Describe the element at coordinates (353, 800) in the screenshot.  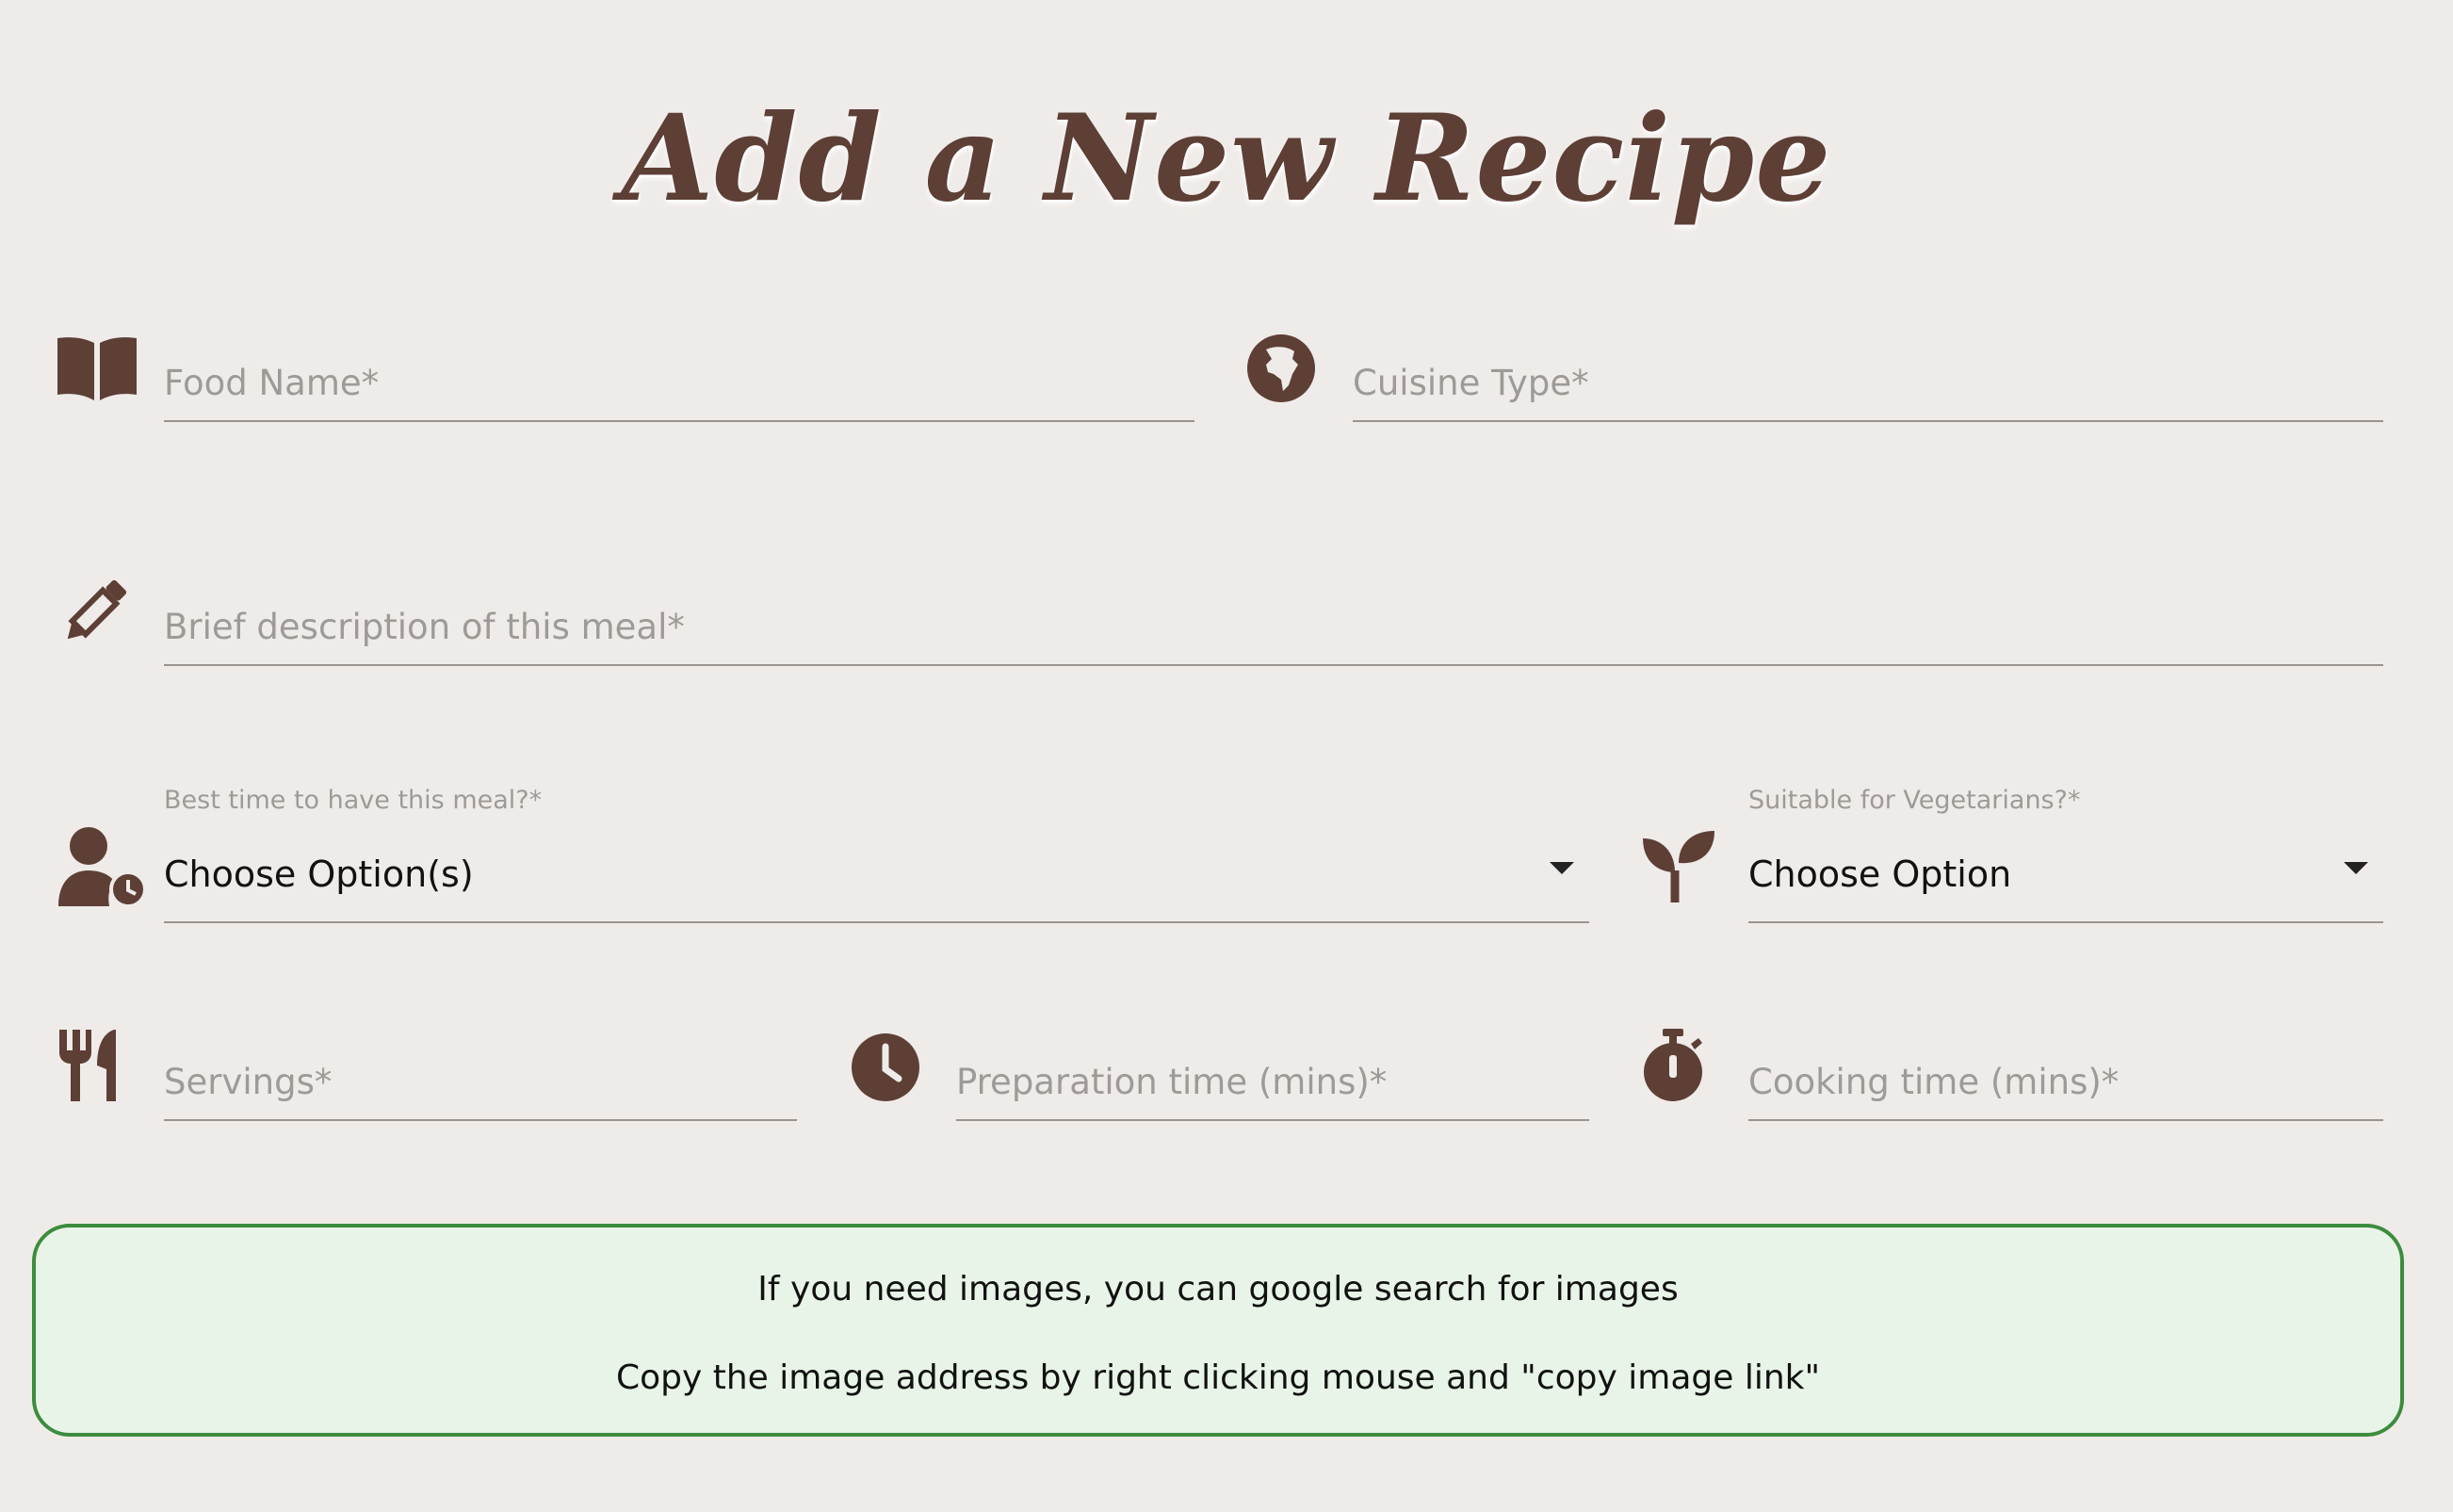
I see `meal-time-label: Best time to have this meal?*` at that location.